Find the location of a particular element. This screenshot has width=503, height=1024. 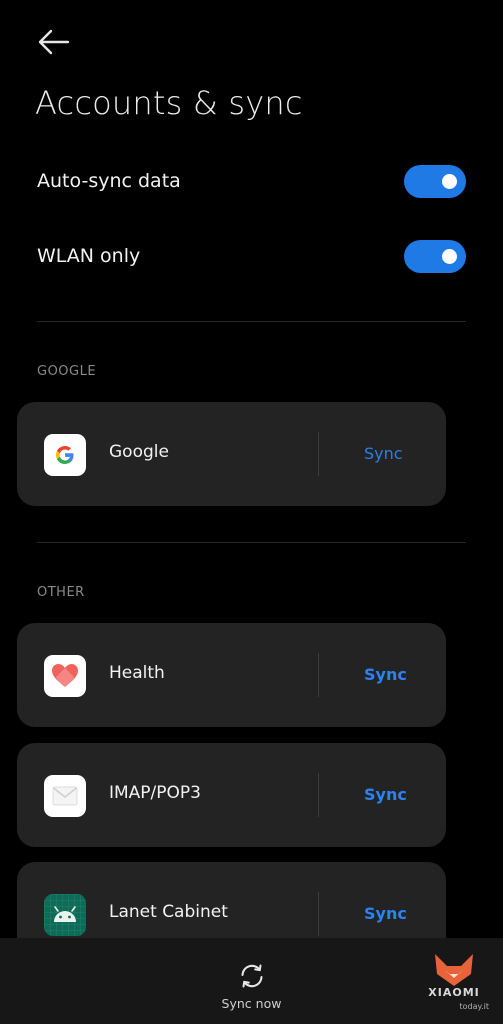

wlan-only-toggle is located at coordinates (435, 256).